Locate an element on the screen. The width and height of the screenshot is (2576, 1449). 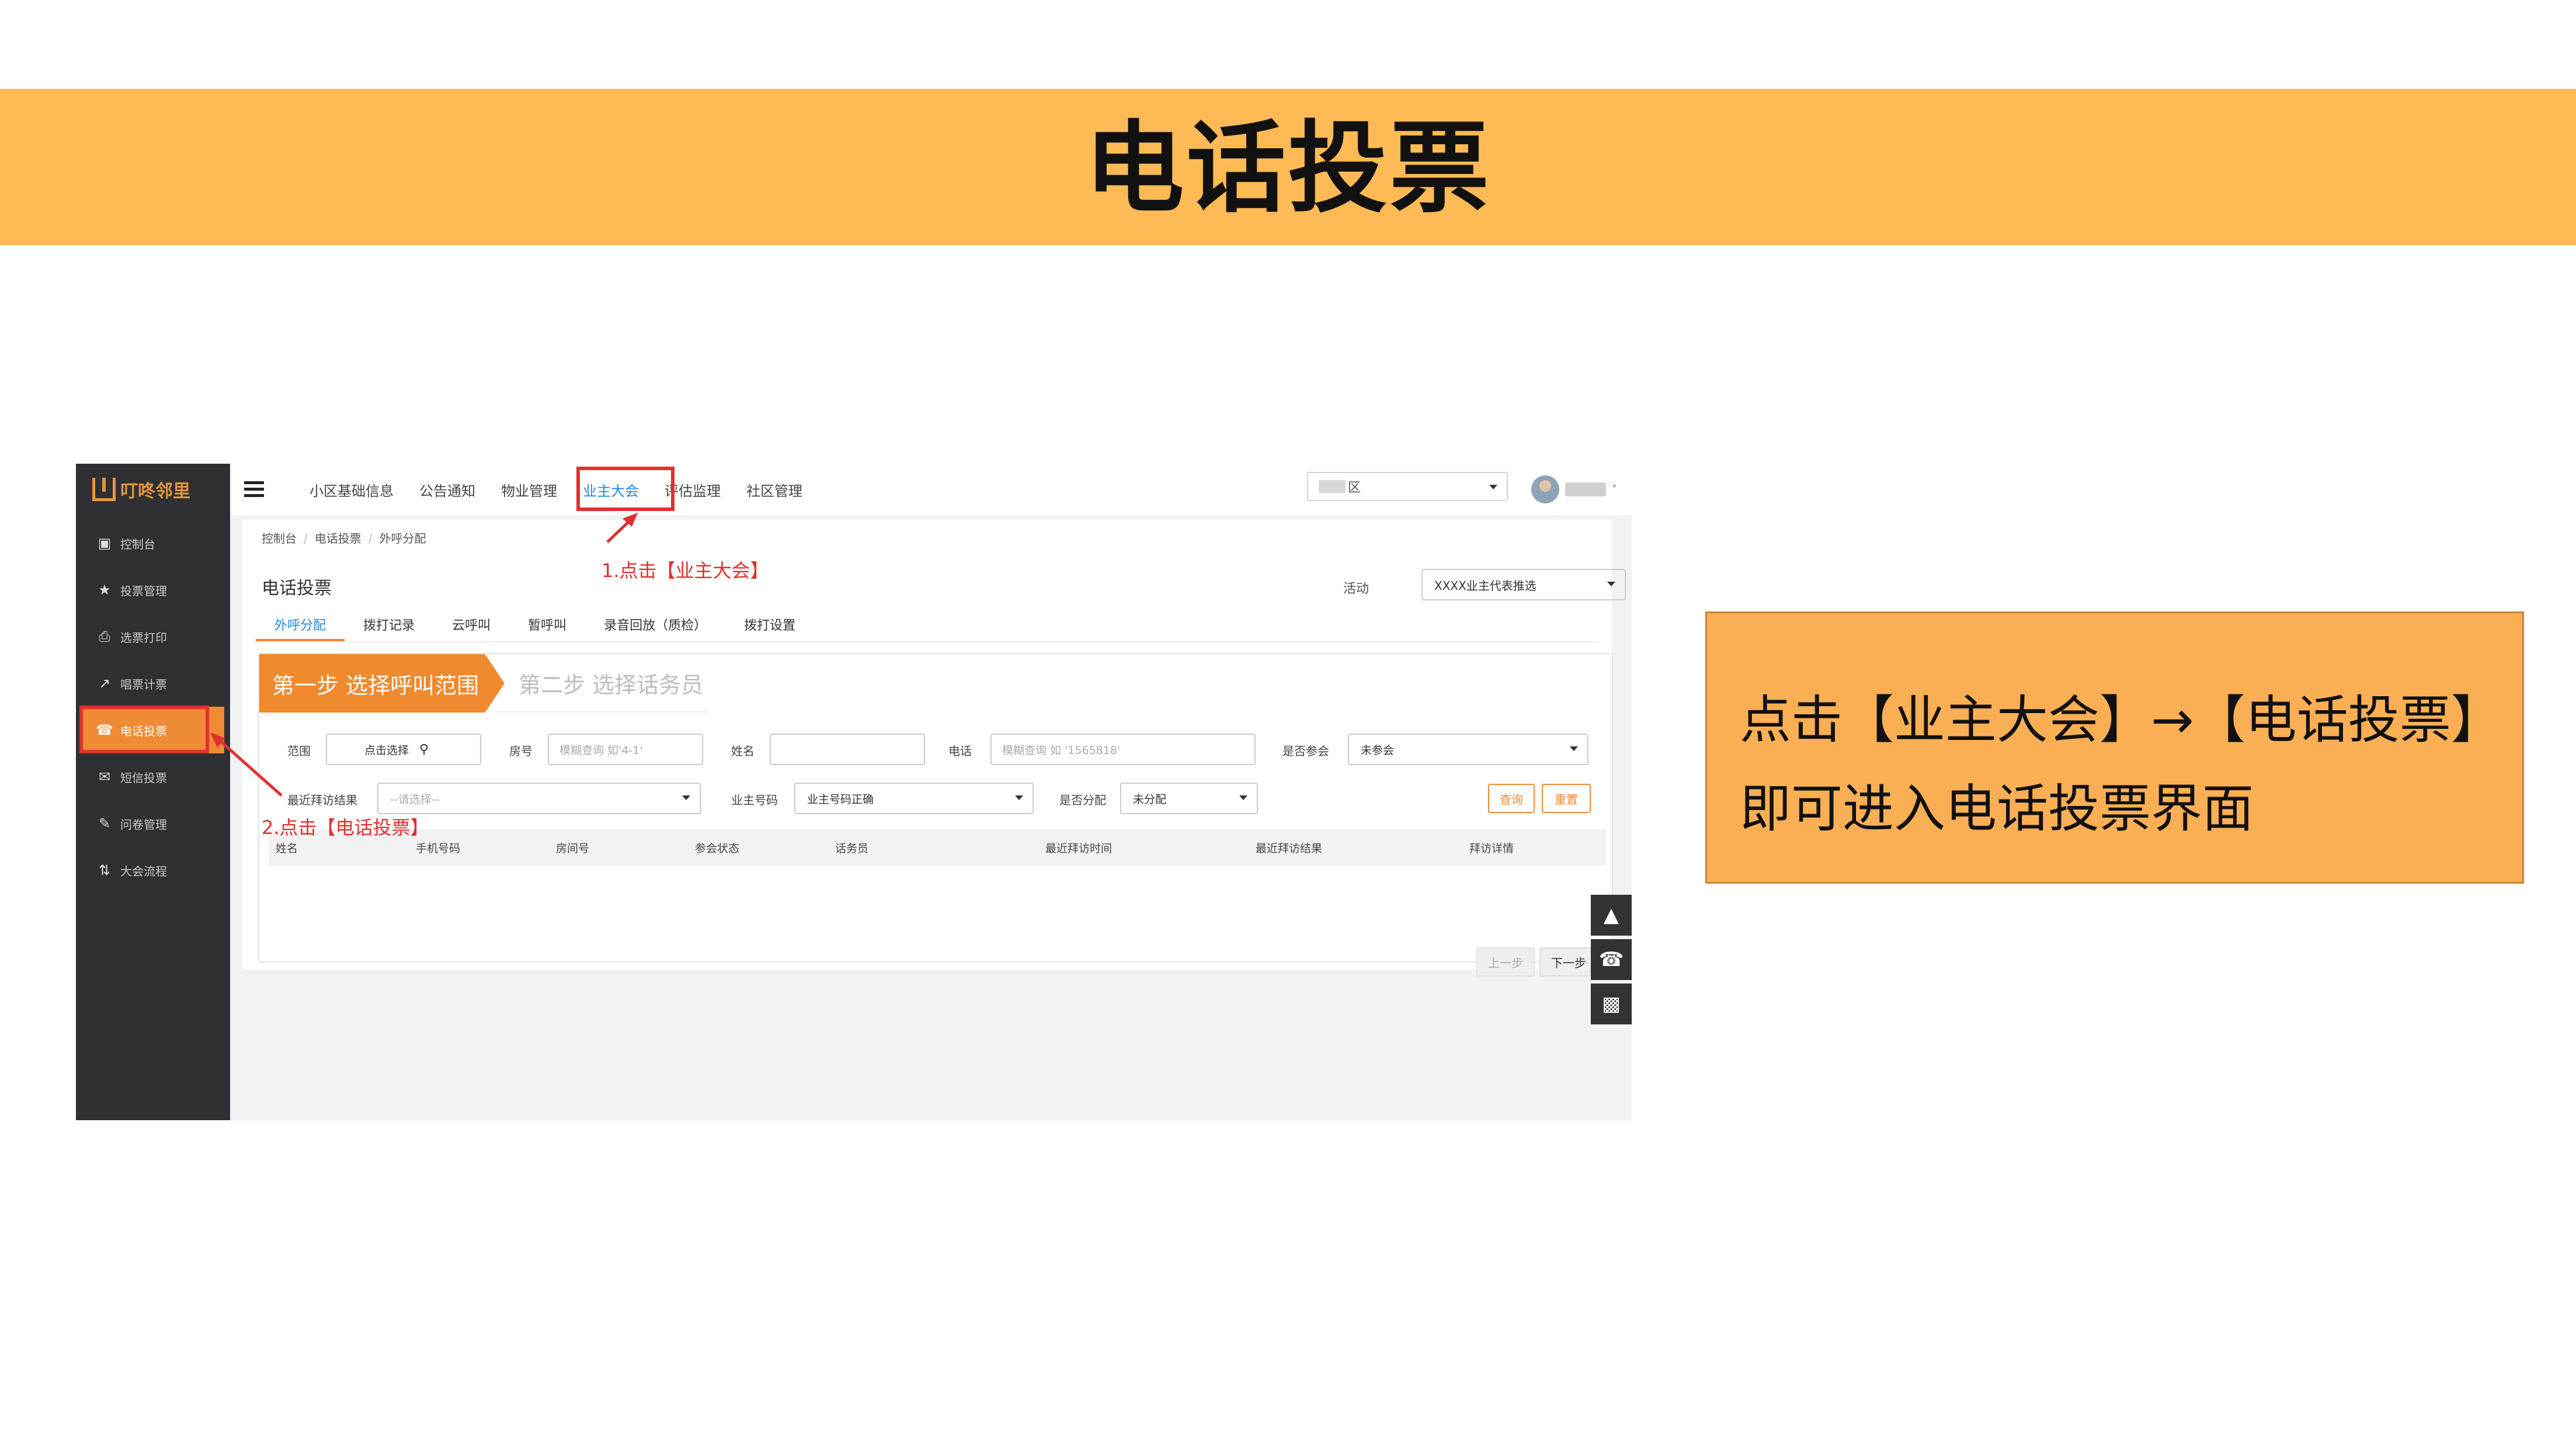
annotation-step1: 1.点击【业主大会】 is located at coordinates (685, 571).